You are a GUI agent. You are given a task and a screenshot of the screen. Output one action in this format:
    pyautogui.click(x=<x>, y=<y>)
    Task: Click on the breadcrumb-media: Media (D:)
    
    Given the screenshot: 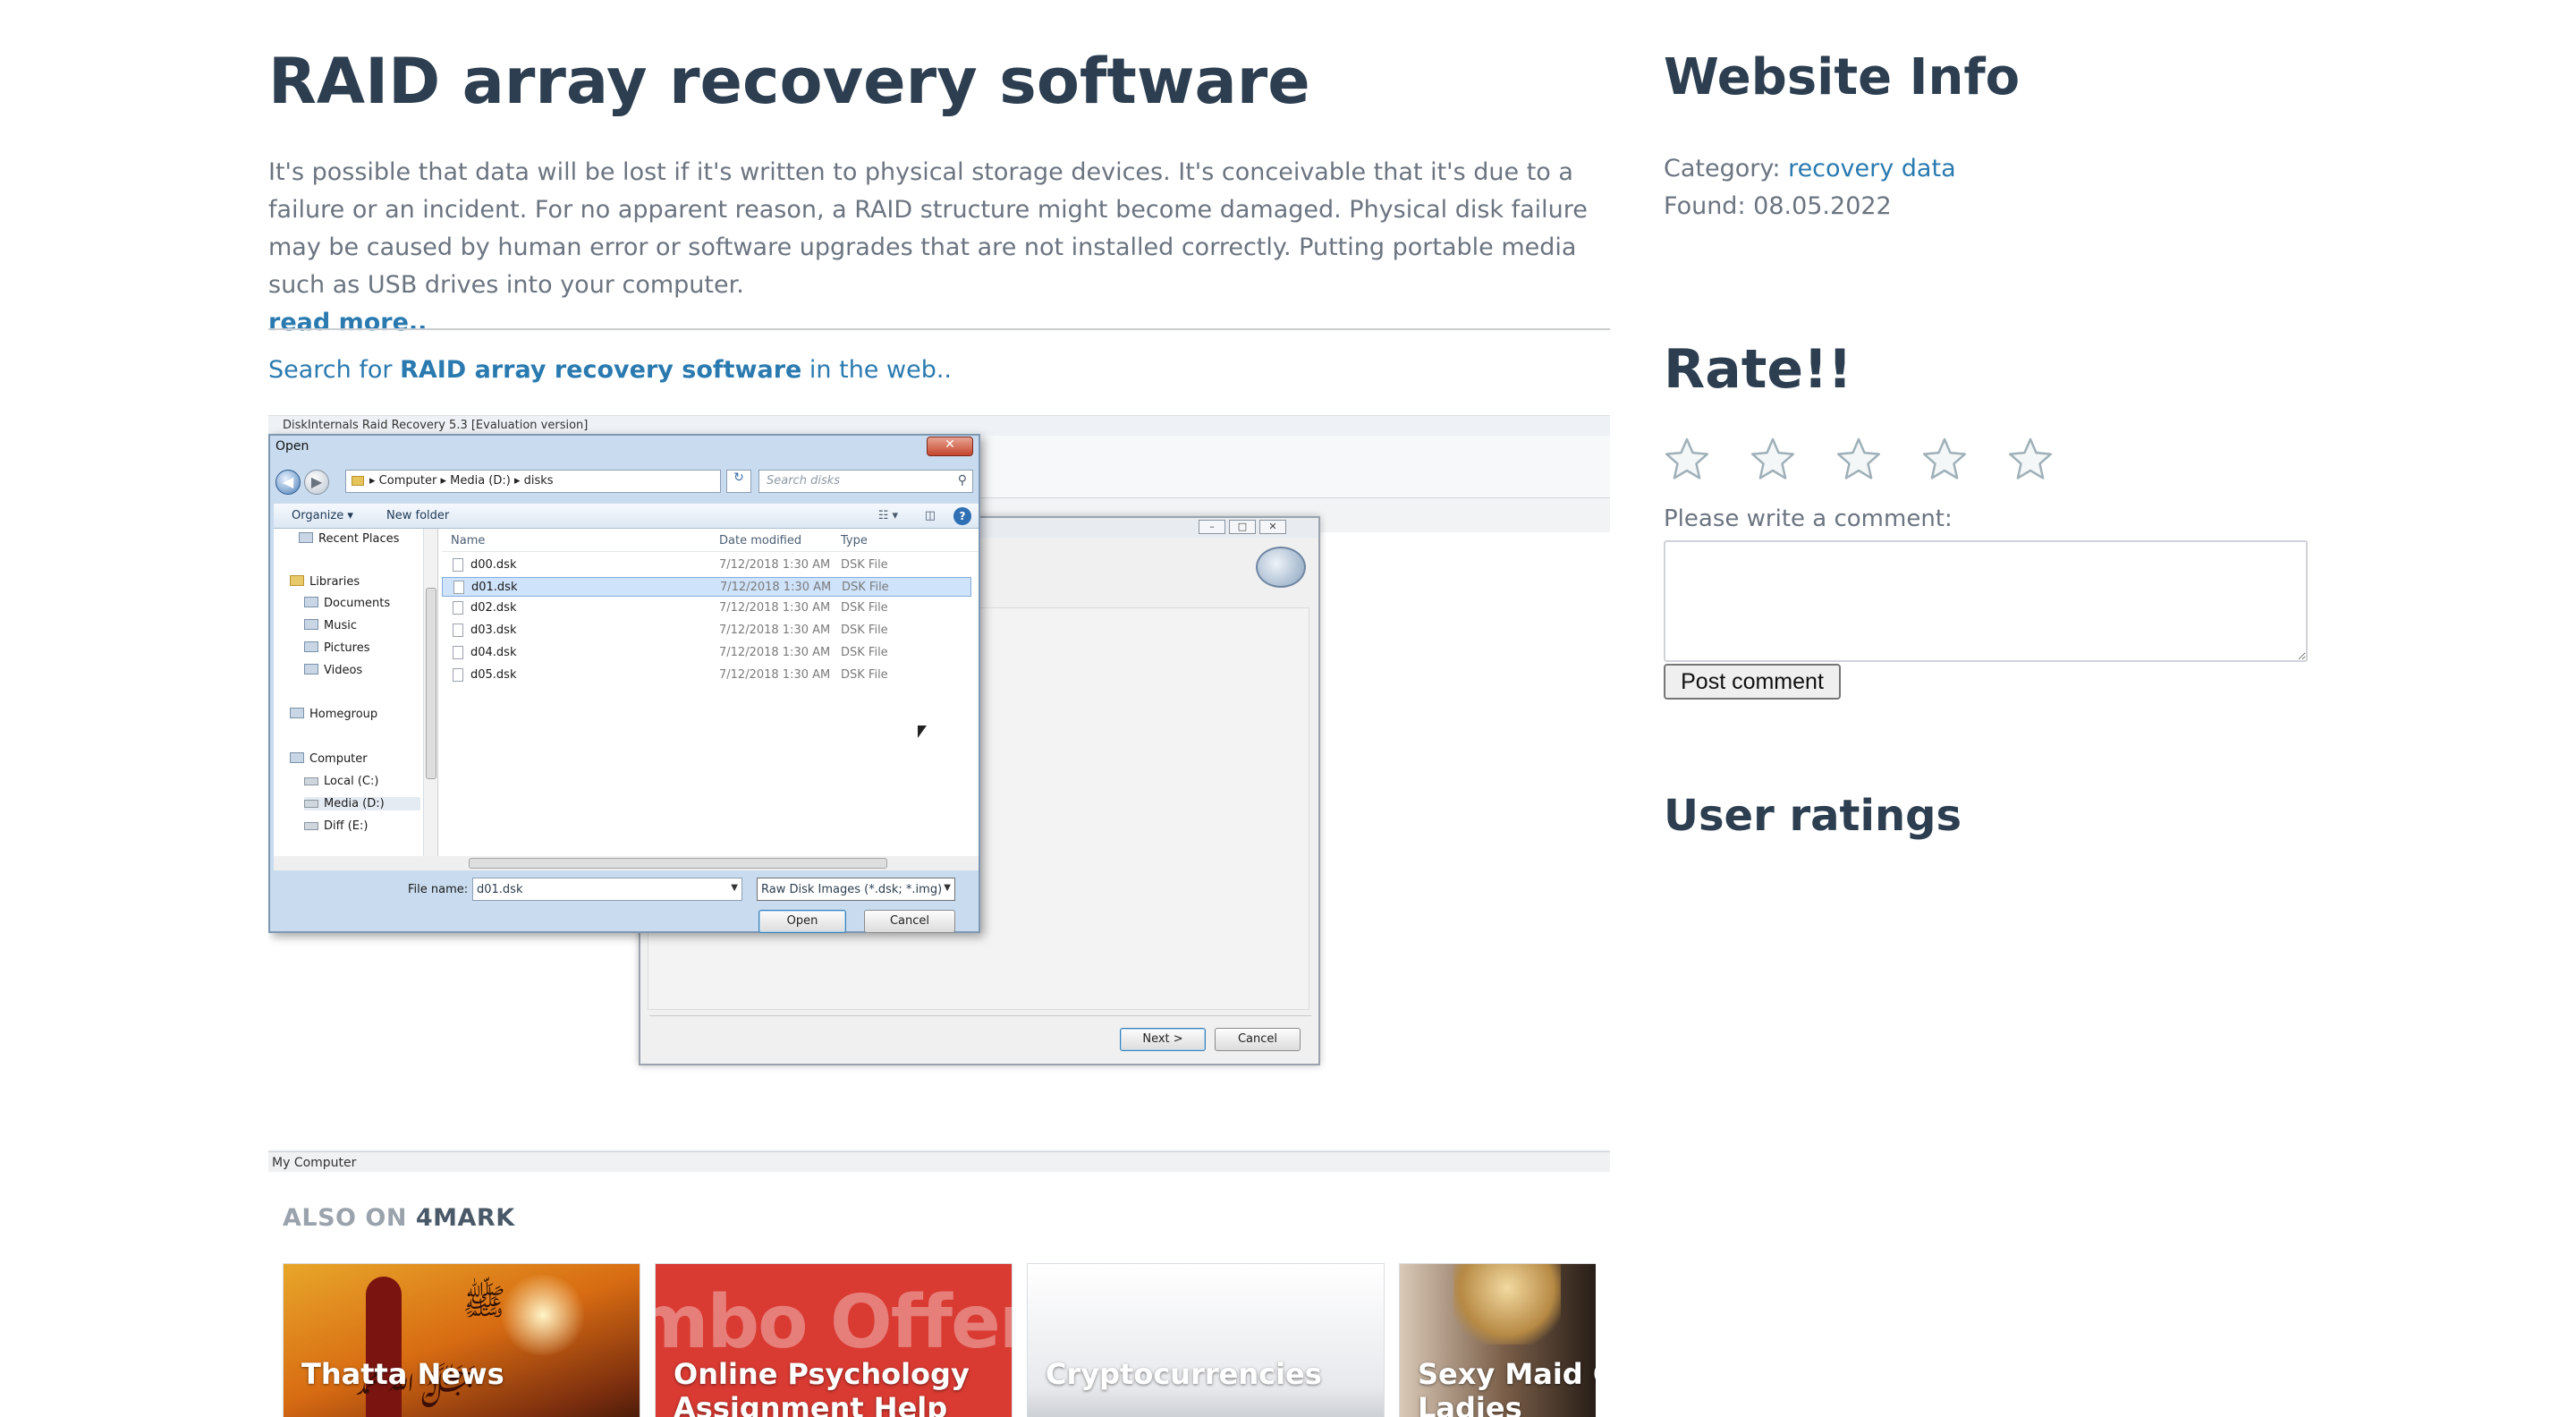 What is the action you would take?
    pyautogui.click(x=480, y=481)
    